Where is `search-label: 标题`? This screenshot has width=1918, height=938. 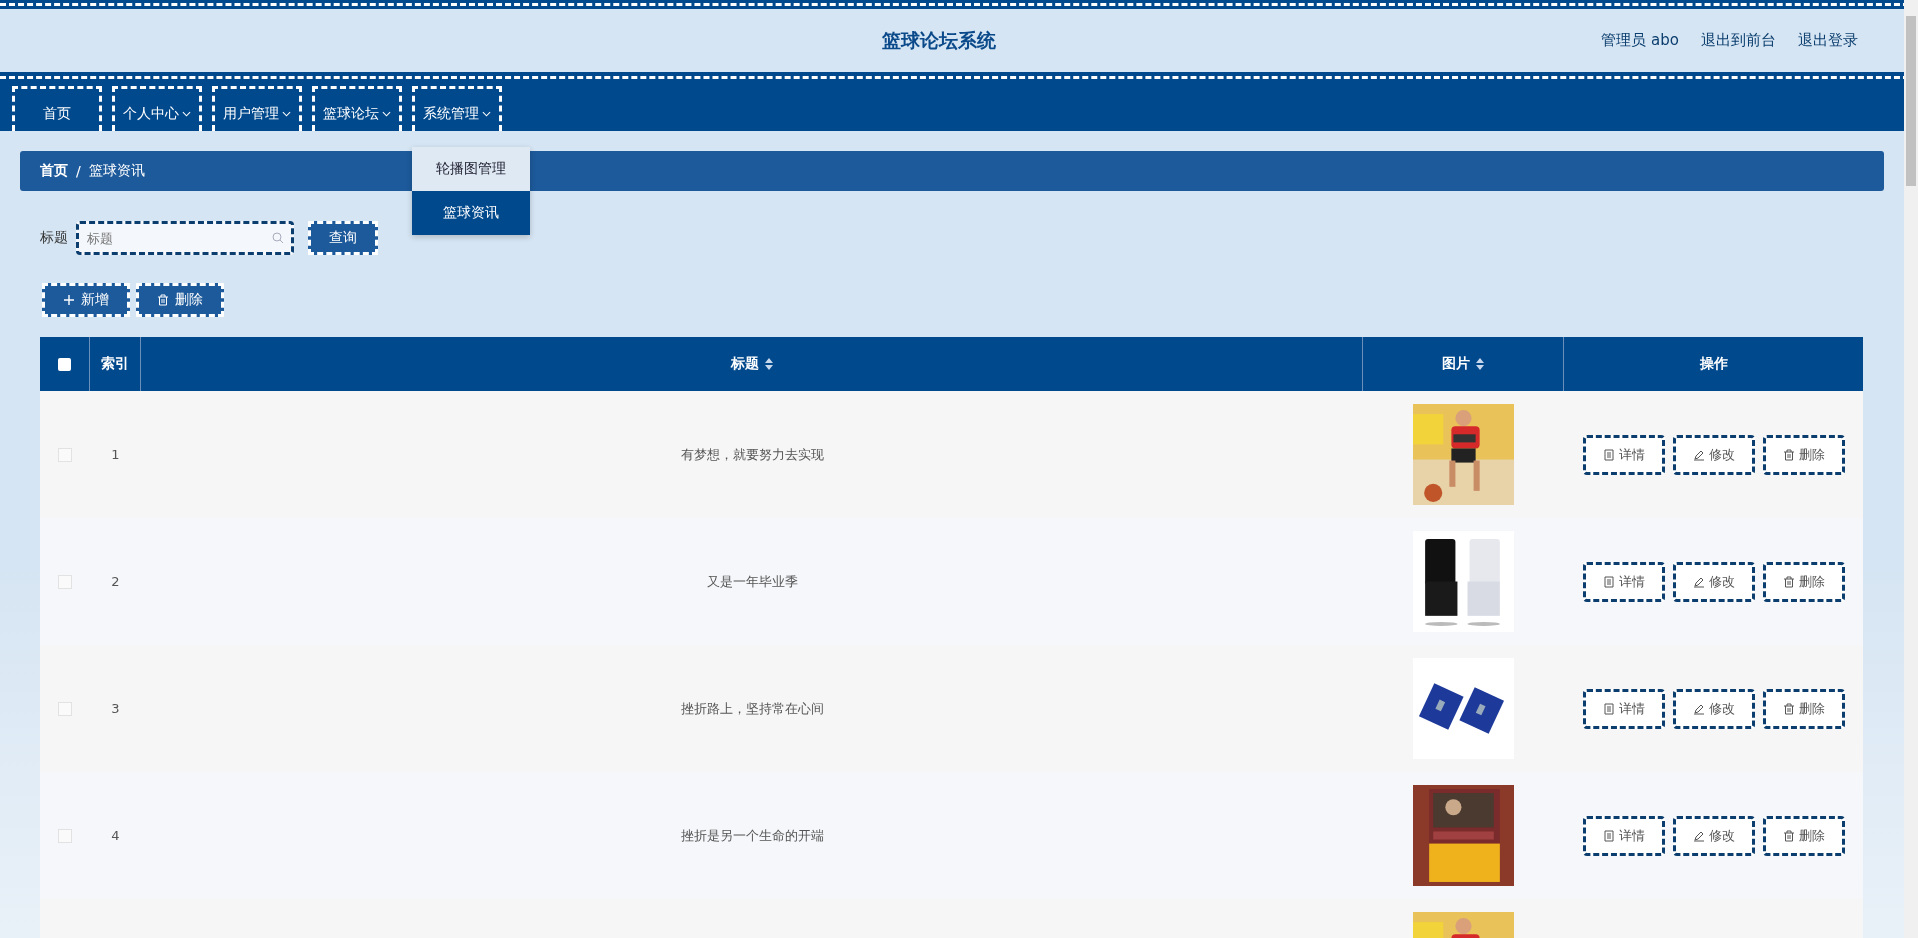
search-label: 标题 is located at coordinates (54, 238).